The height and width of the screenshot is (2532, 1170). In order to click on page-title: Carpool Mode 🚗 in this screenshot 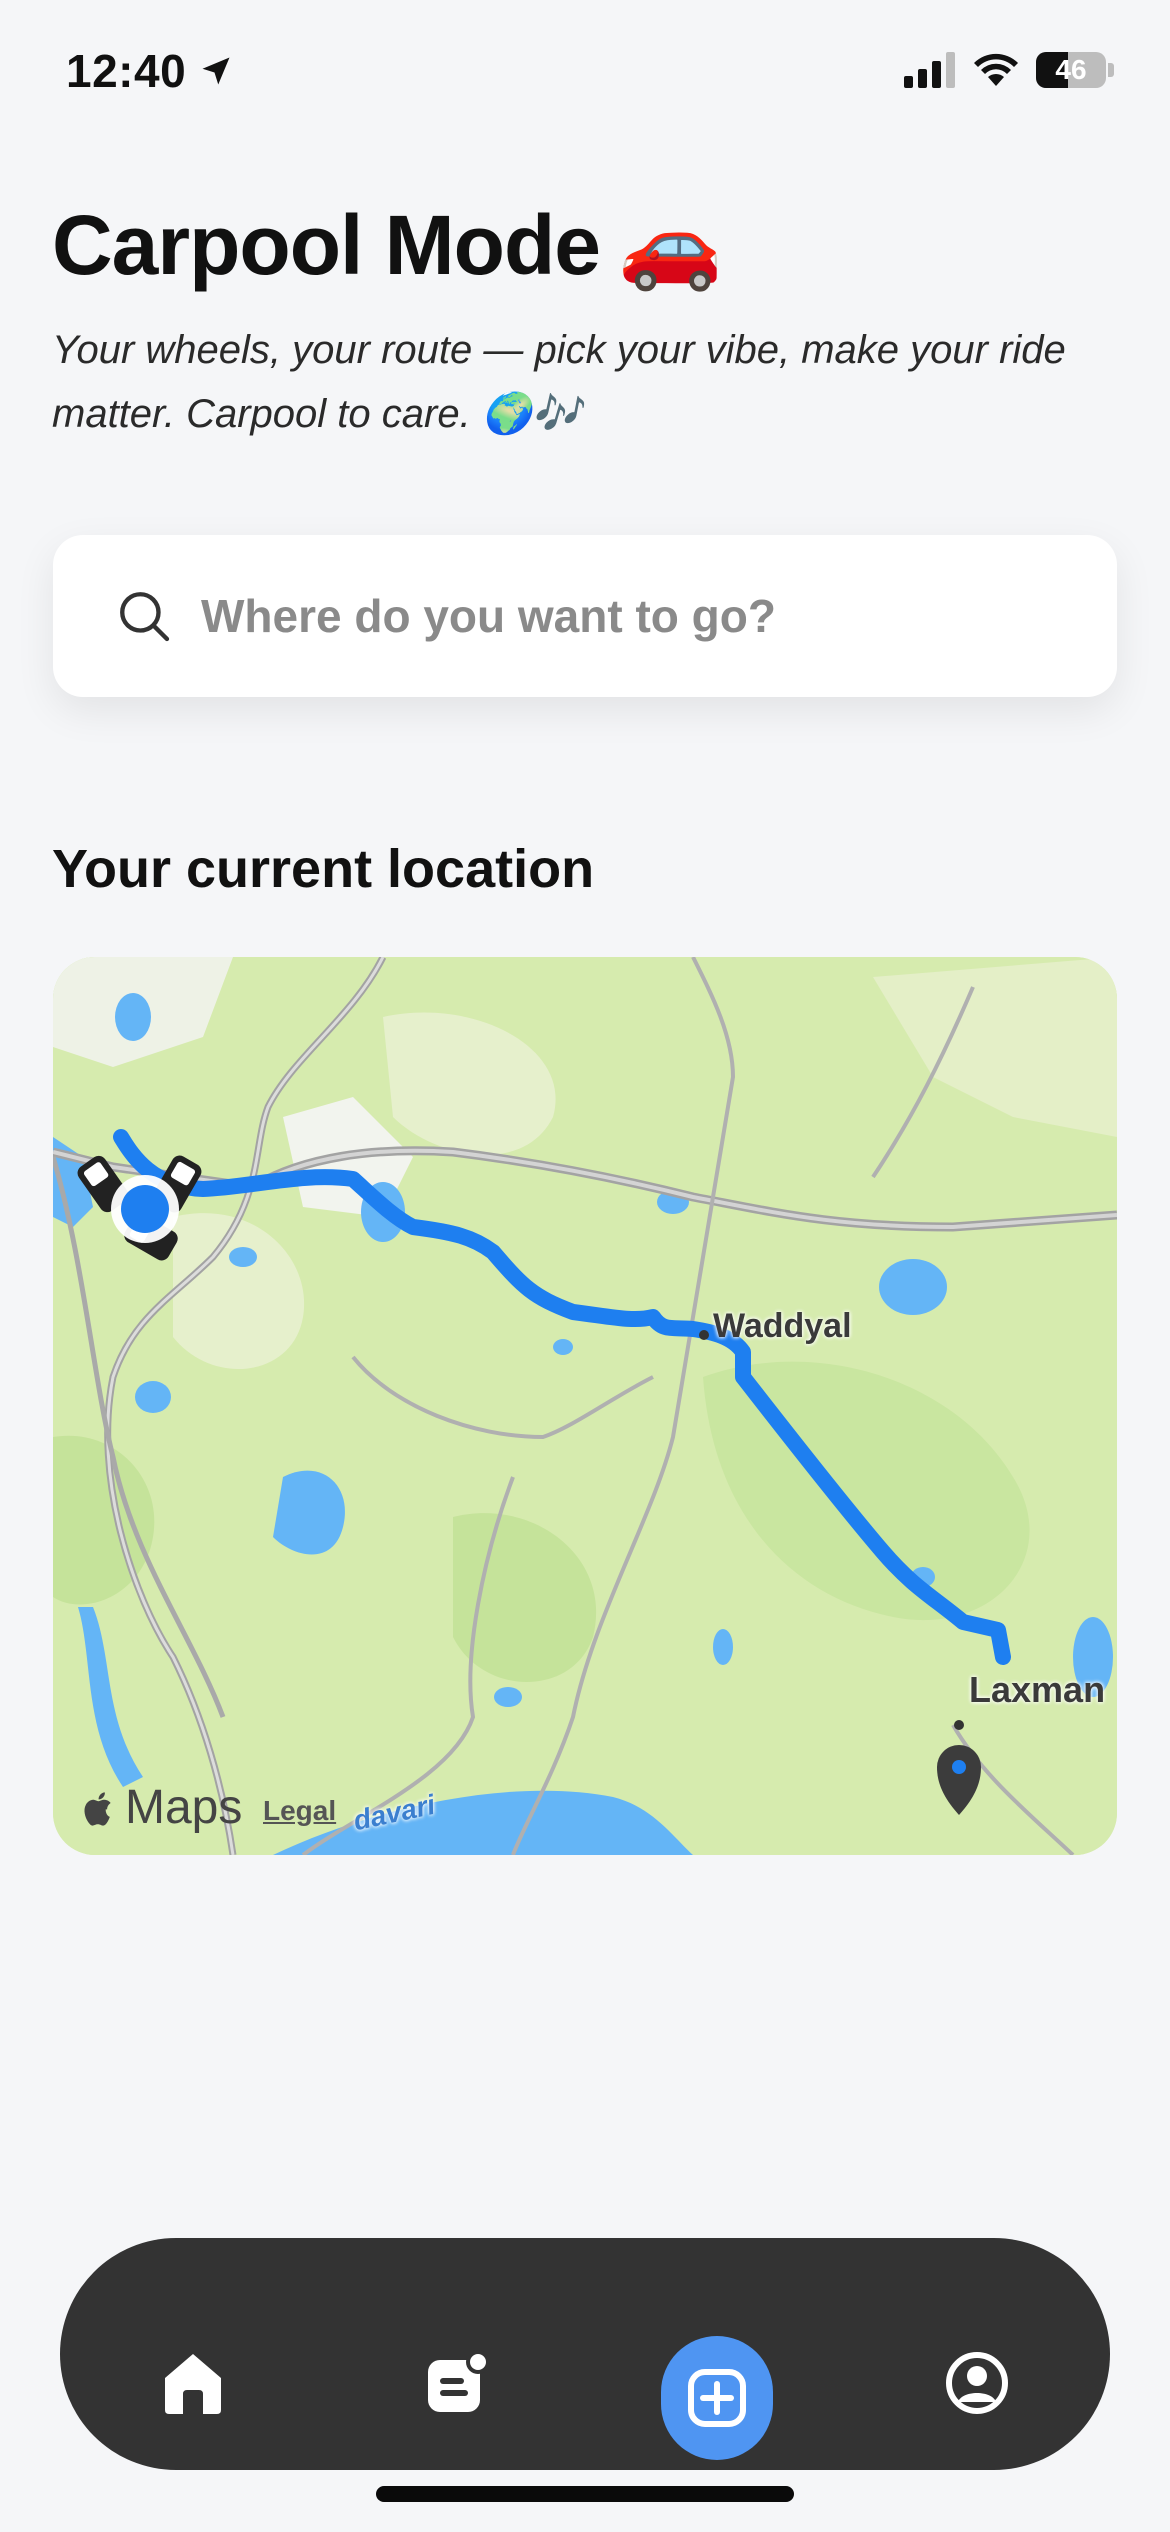, I will do `click(387, 245)`.